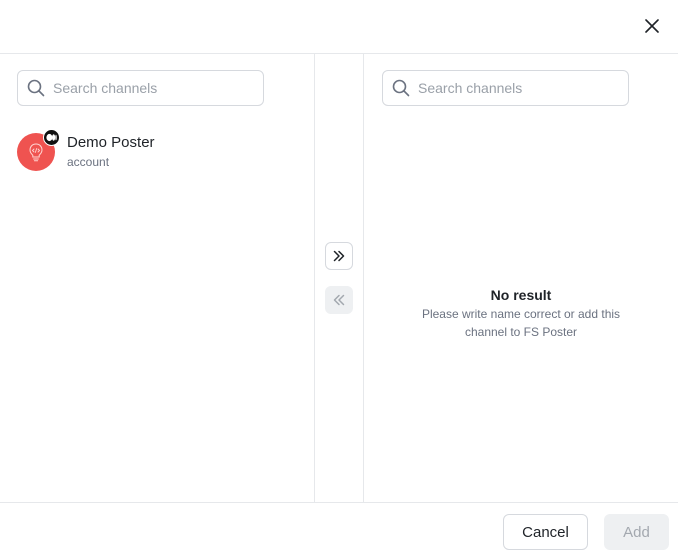  What do you see at coordinates (51, 137) in the screenshot?
I see `platform-logo-icon` at bounding box center [51, 137].